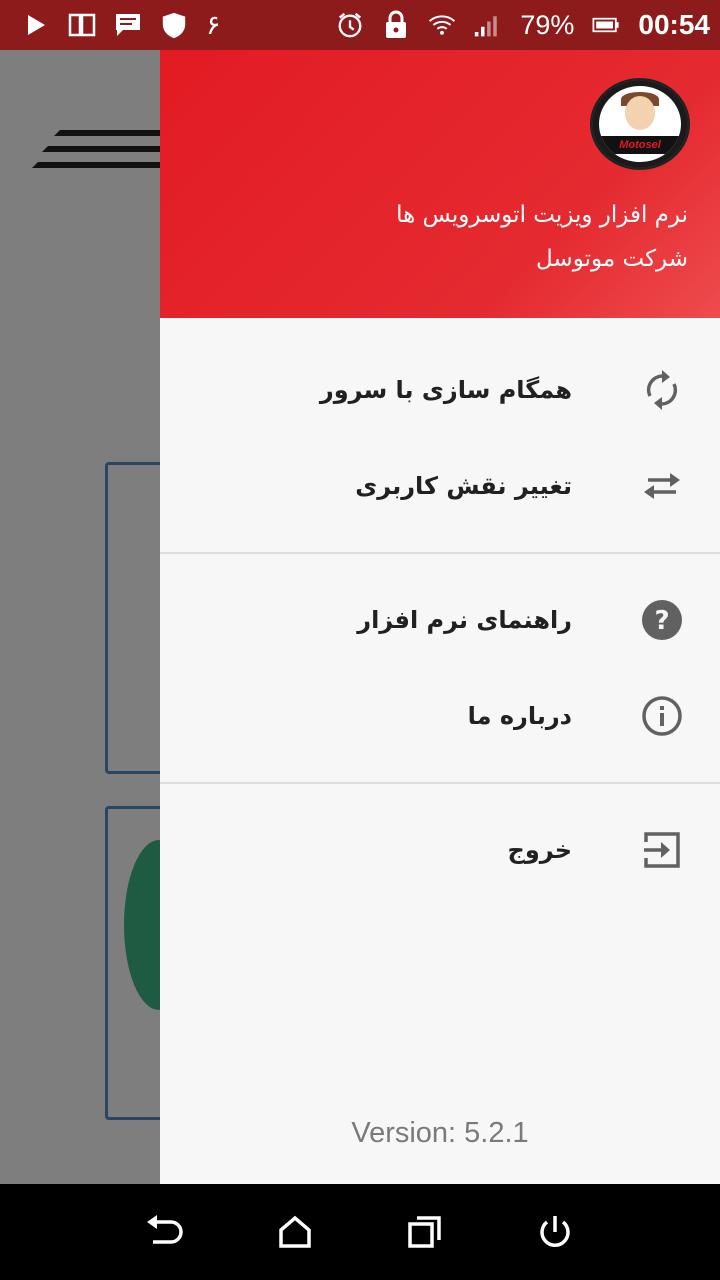 Image resolution: width=720 pixels, height=1280 pixels. Describe the element at coordinates (542, 215) in the screenshot. I see `app-name: نرم افزار ویزیت اتوسرویس ها` at that location.